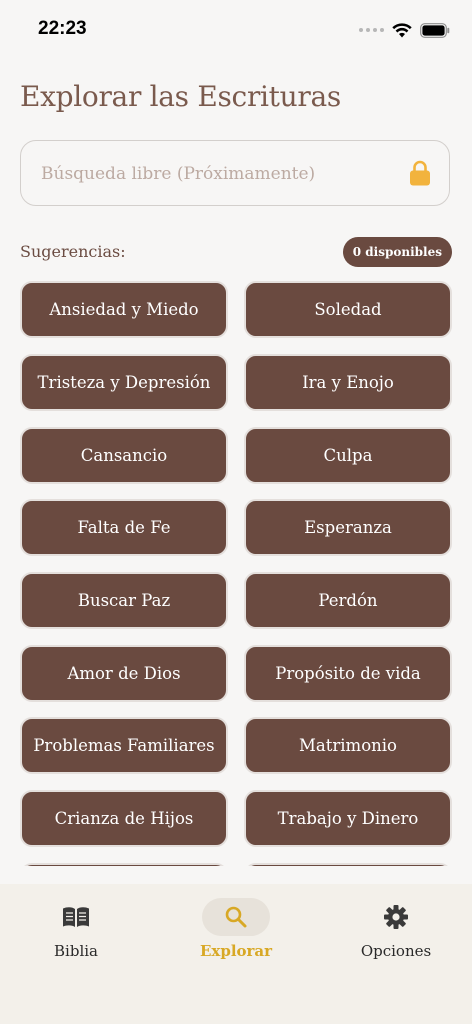 This screenshot has width=472, height=1024. I want to click on cellular-signal-icon, so click(371, 30).